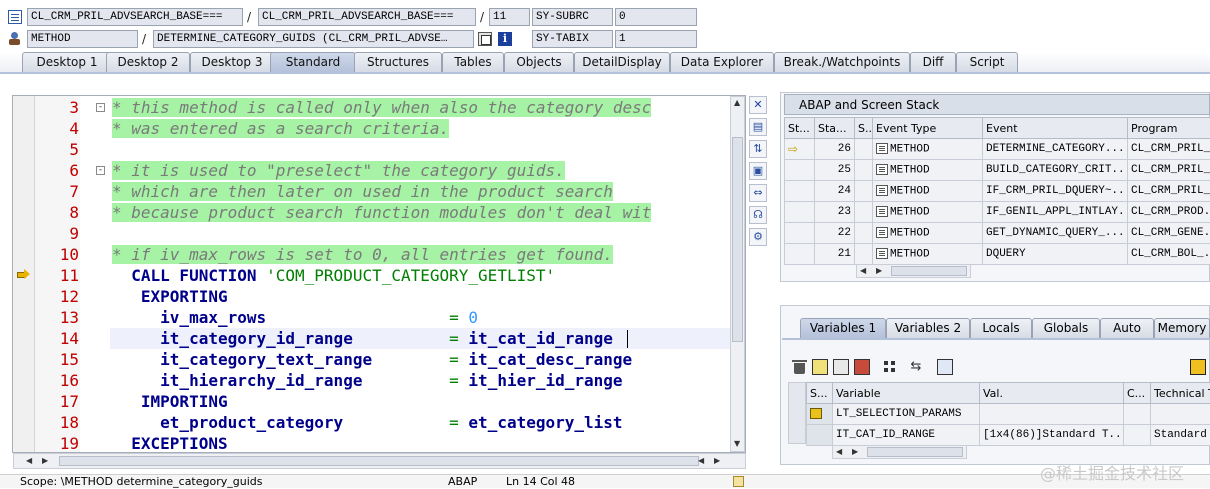 The width and height of the screenshot is (1210, 489). Describe the element at coordinates (758, 149) in the screenshot. I see `swap-tool-icon: ⇅` at that location.